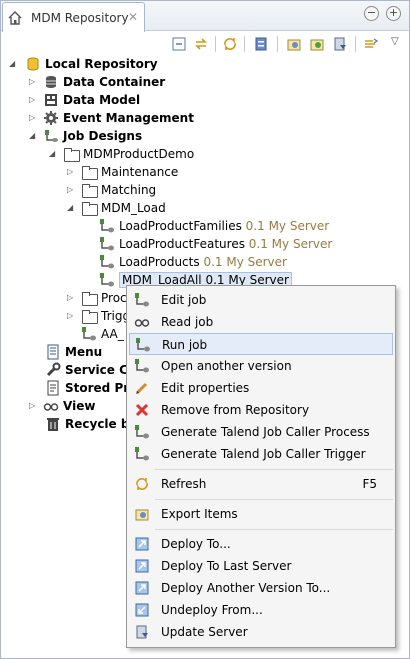  I want to click on view-tab-bar: MDM Repository ✕ − +, so click(205, 16).